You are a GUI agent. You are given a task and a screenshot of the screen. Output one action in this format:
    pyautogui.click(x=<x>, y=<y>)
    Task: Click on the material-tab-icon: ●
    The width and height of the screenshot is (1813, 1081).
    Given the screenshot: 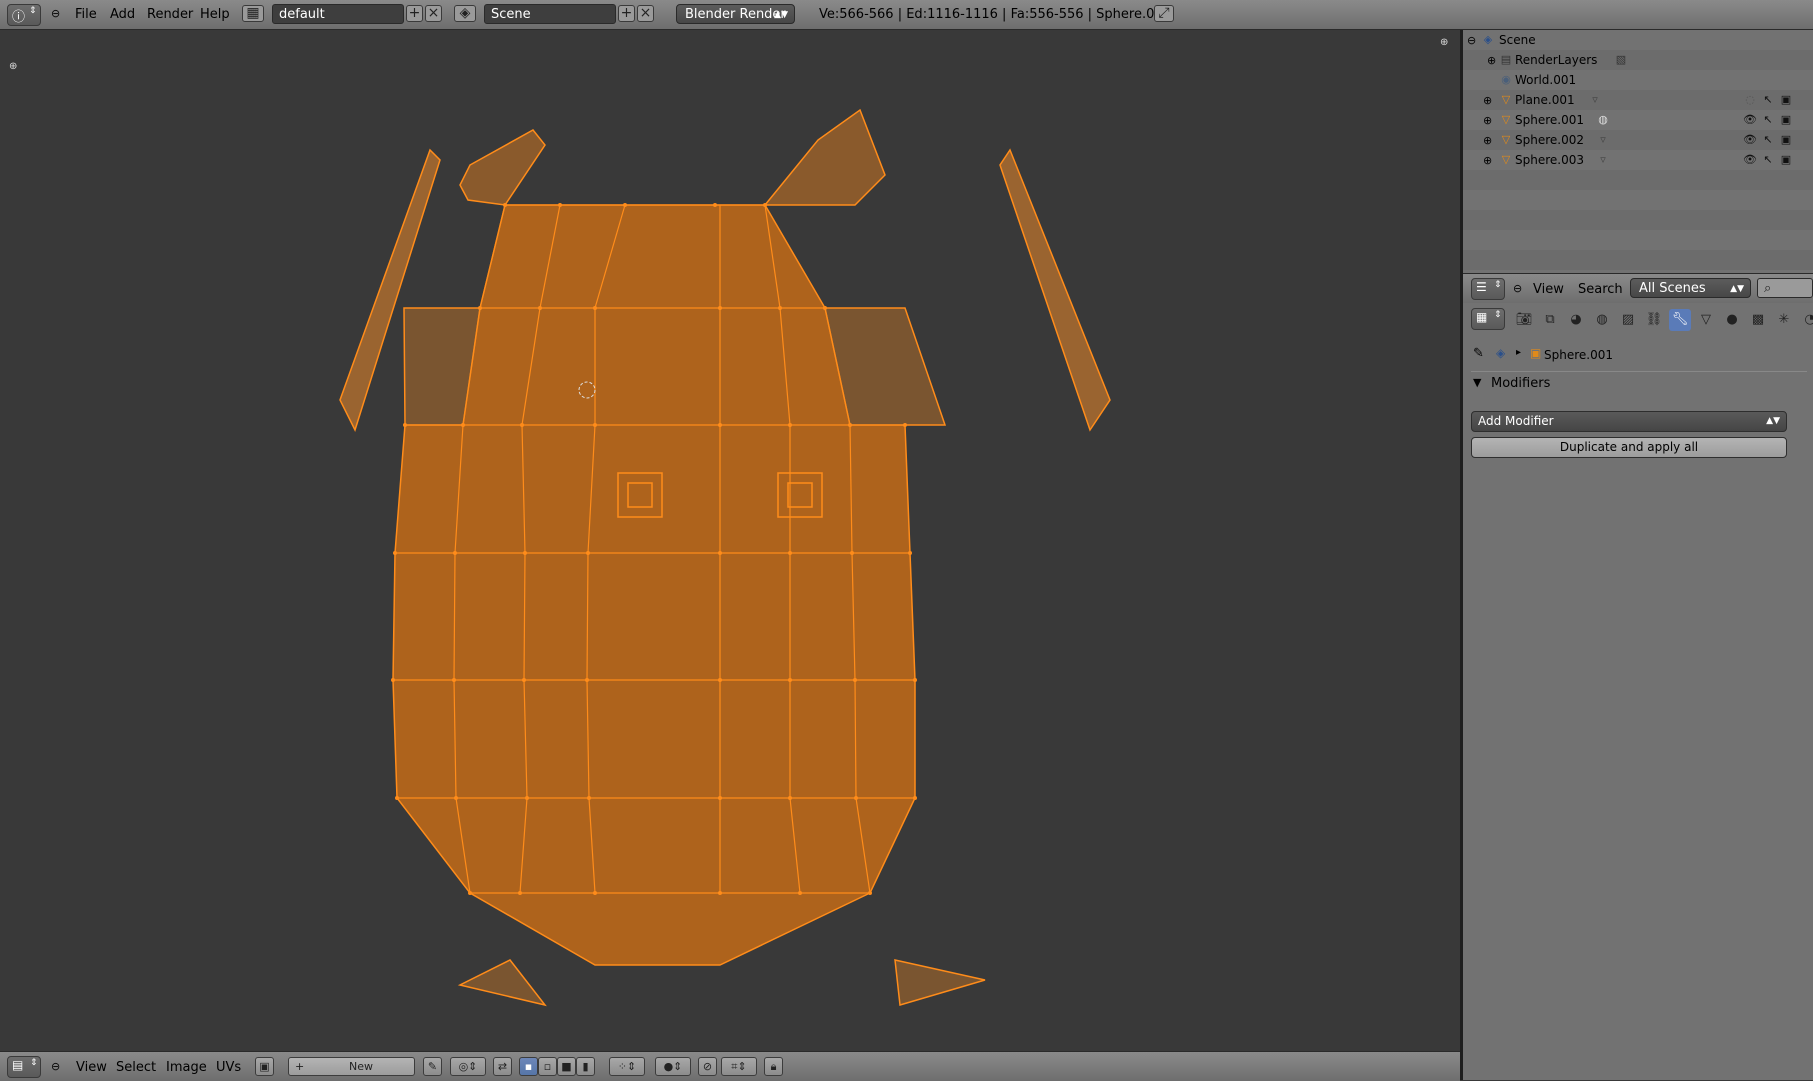 What is the action you would take?
    pyautogui.click(x=1732, y=320)
    